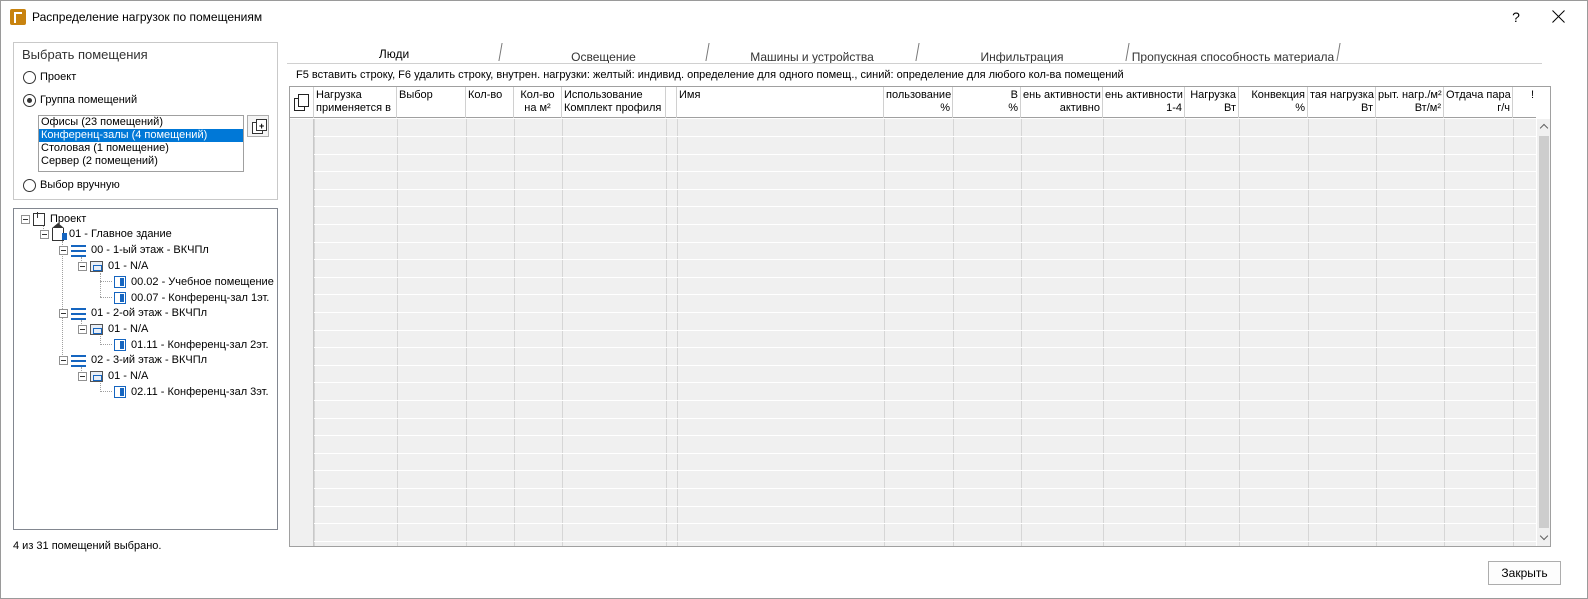  I want to click on radio-project-indicator, so click(29, 77).